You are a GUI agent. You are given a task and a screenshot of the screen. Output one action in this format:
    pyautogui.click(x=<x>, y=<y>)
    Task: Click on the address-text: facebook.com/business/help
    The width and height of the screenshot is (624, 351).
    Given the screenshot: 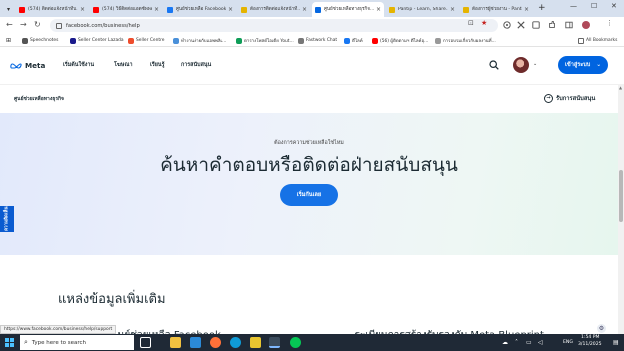 What is the action you would take?
    pyautogui.click(x=103, y=25)
    